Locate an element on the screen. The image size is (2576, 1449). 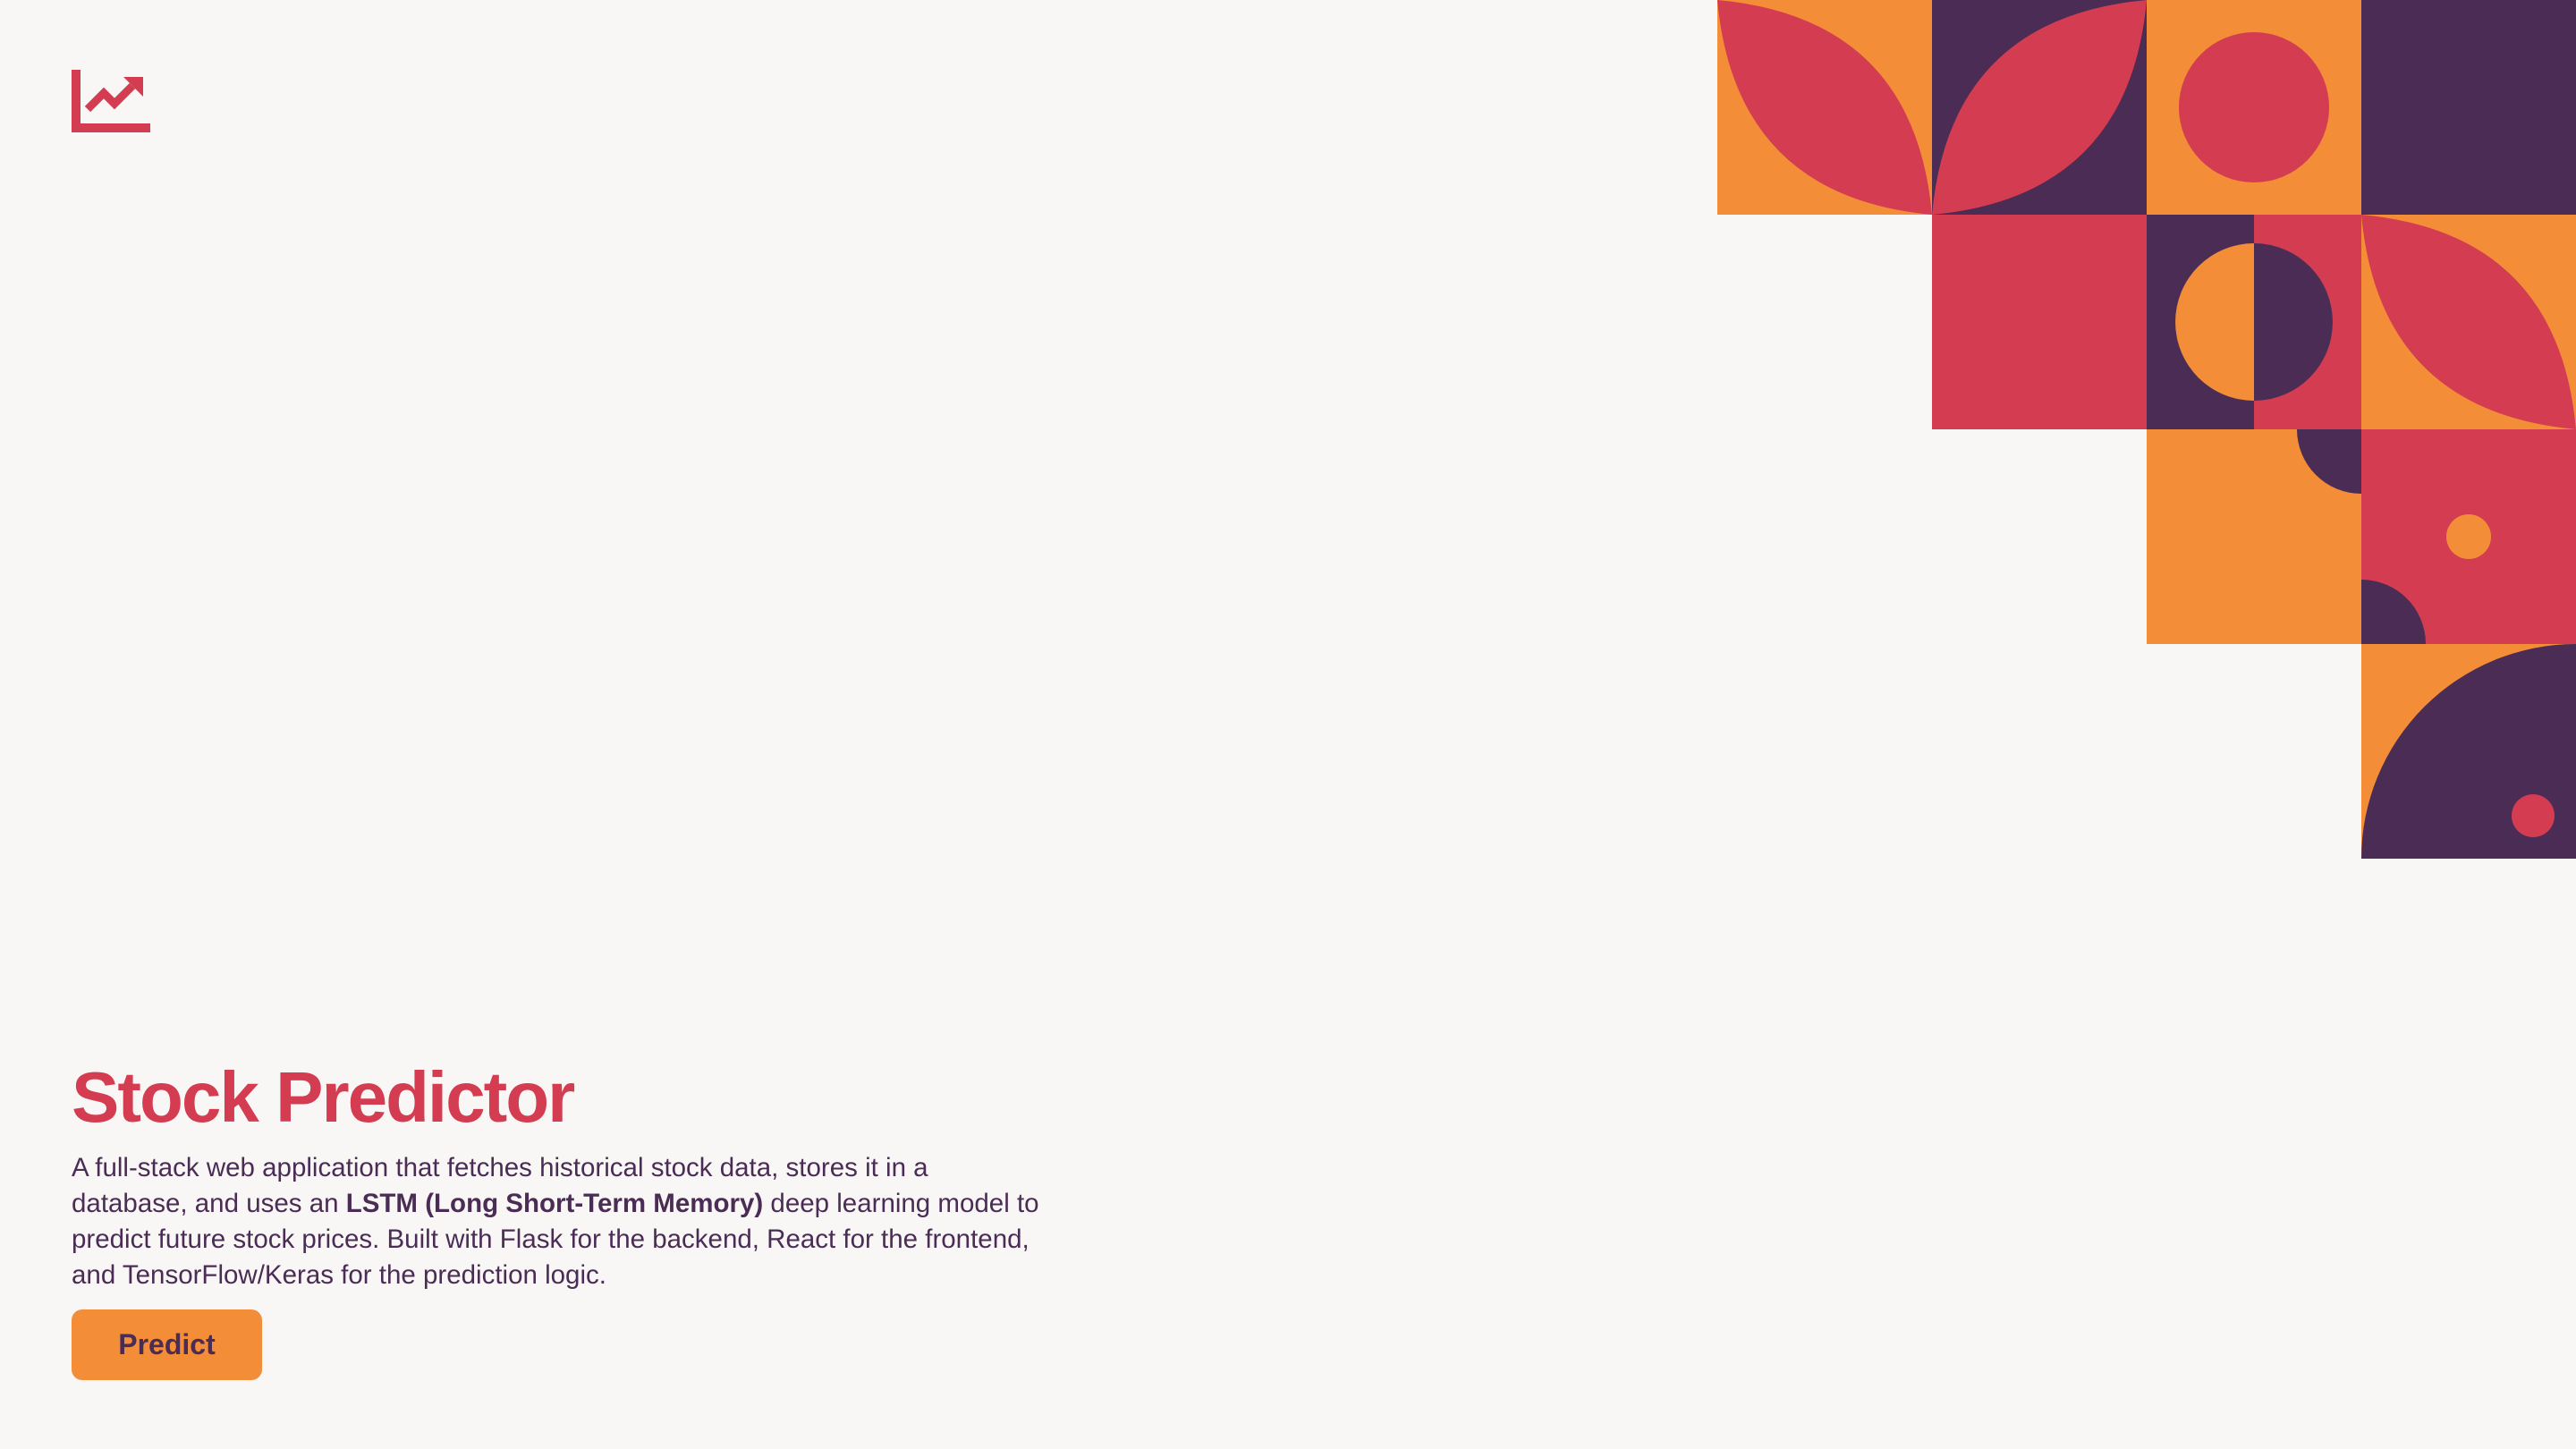
page-title: Stock Predictor is located at coordinates (323, 1097).